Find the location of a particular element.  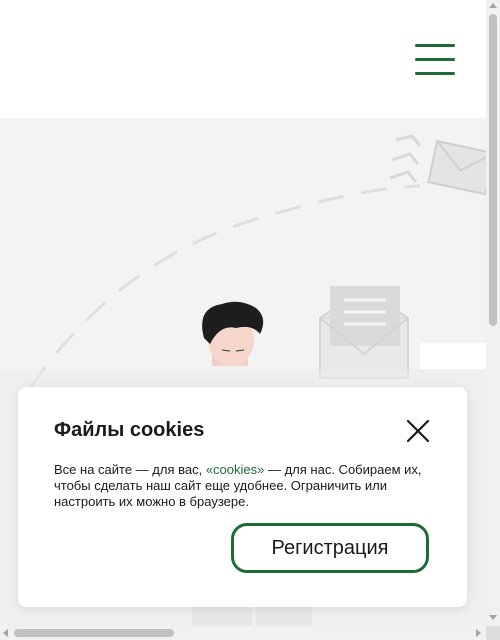

horizontal-scroll-thumb is located at coordinates (94, 633).